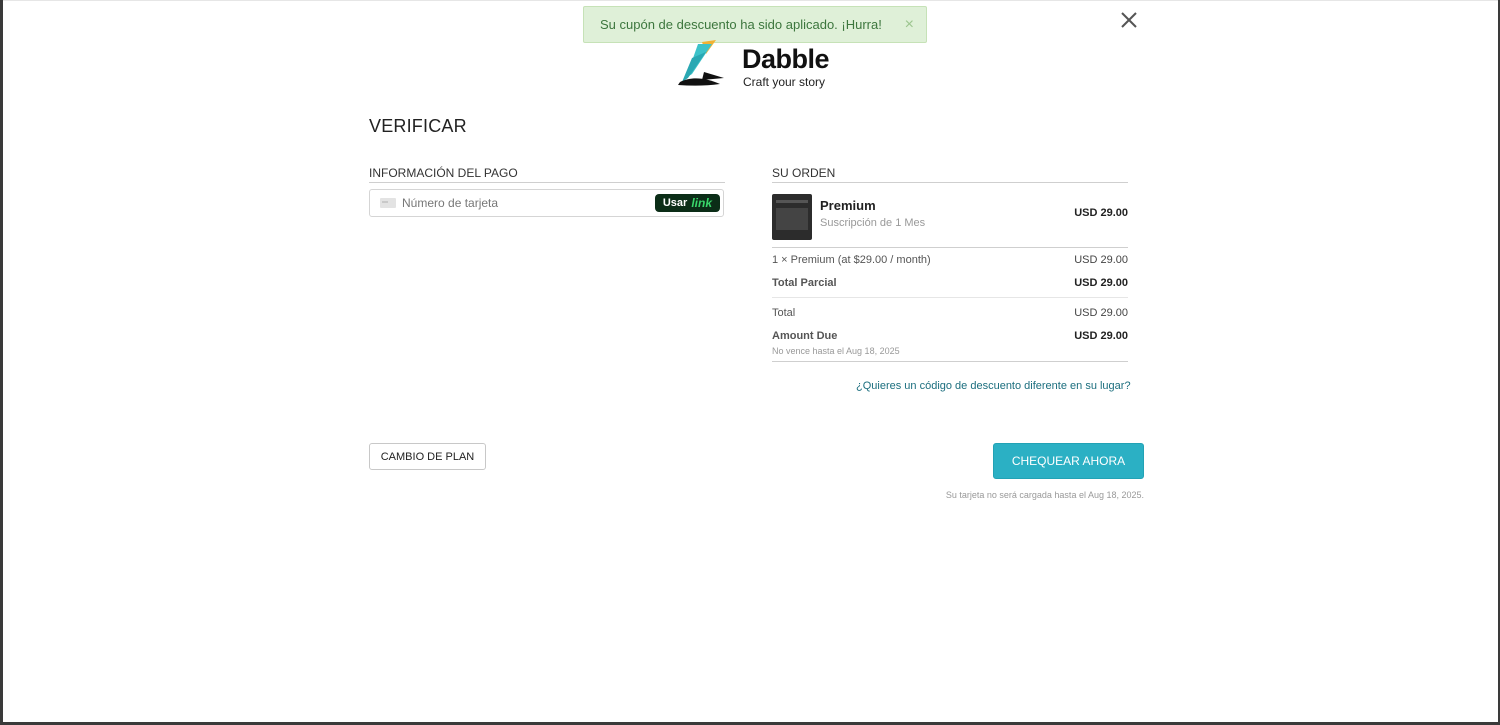  What do you see at coordinates (701, 63) in the screenshot?
I see `quill-logo-icon` at bounding box center [701, 63].